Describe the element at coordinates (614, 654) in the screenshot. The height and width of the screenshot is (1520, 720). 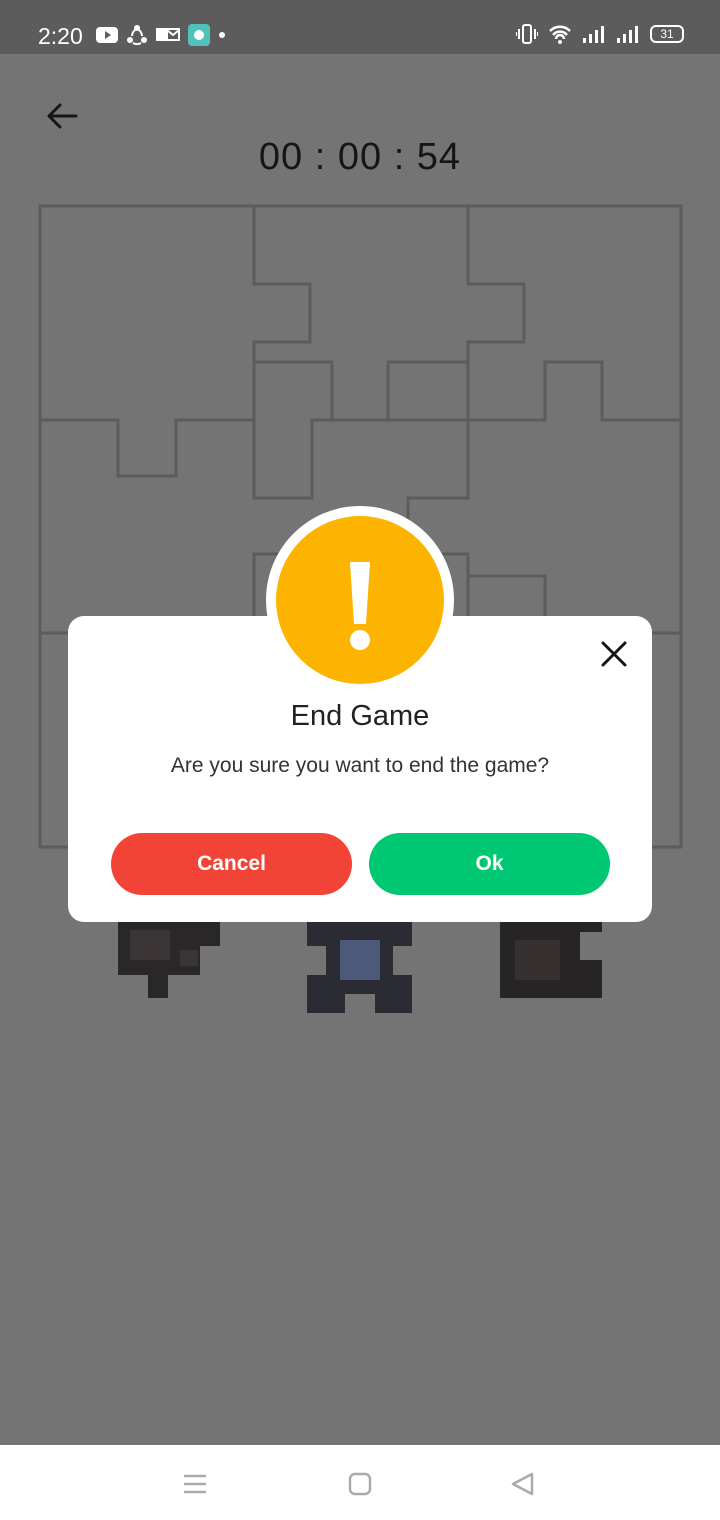
I see `close-icon` at that location.